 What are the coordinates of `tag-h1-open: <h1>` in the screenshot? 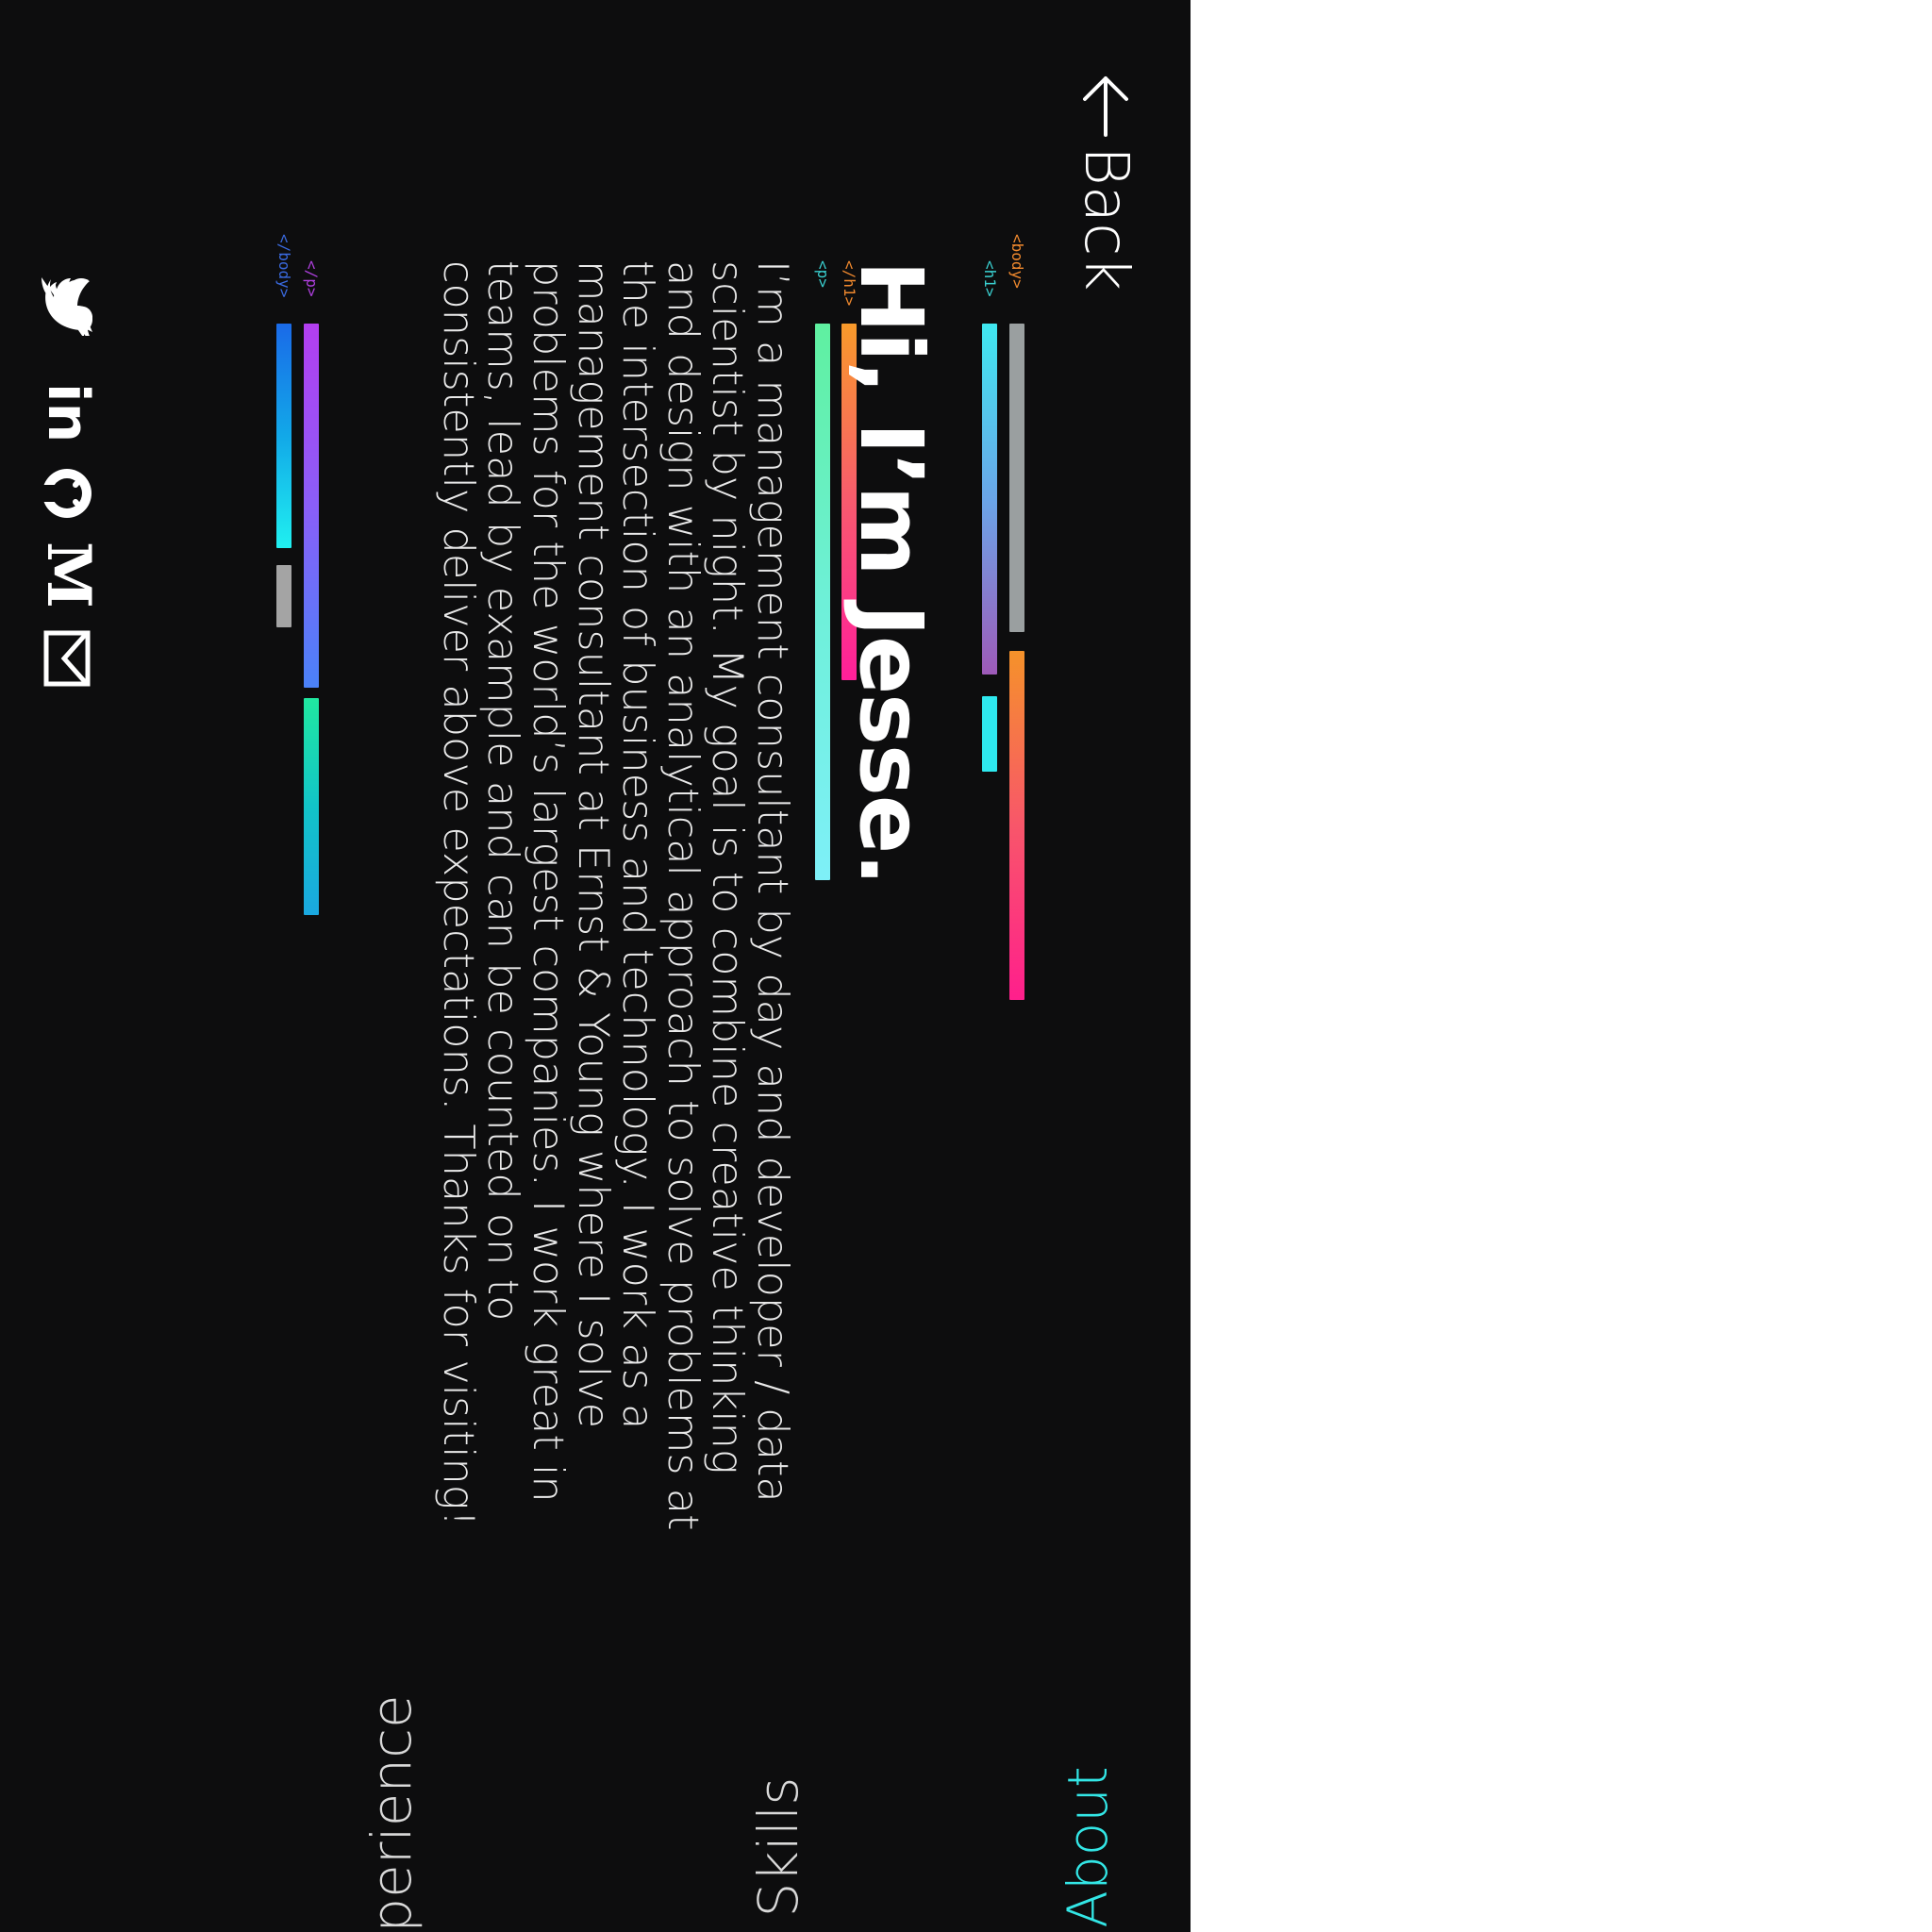 It's located at (990, 279).